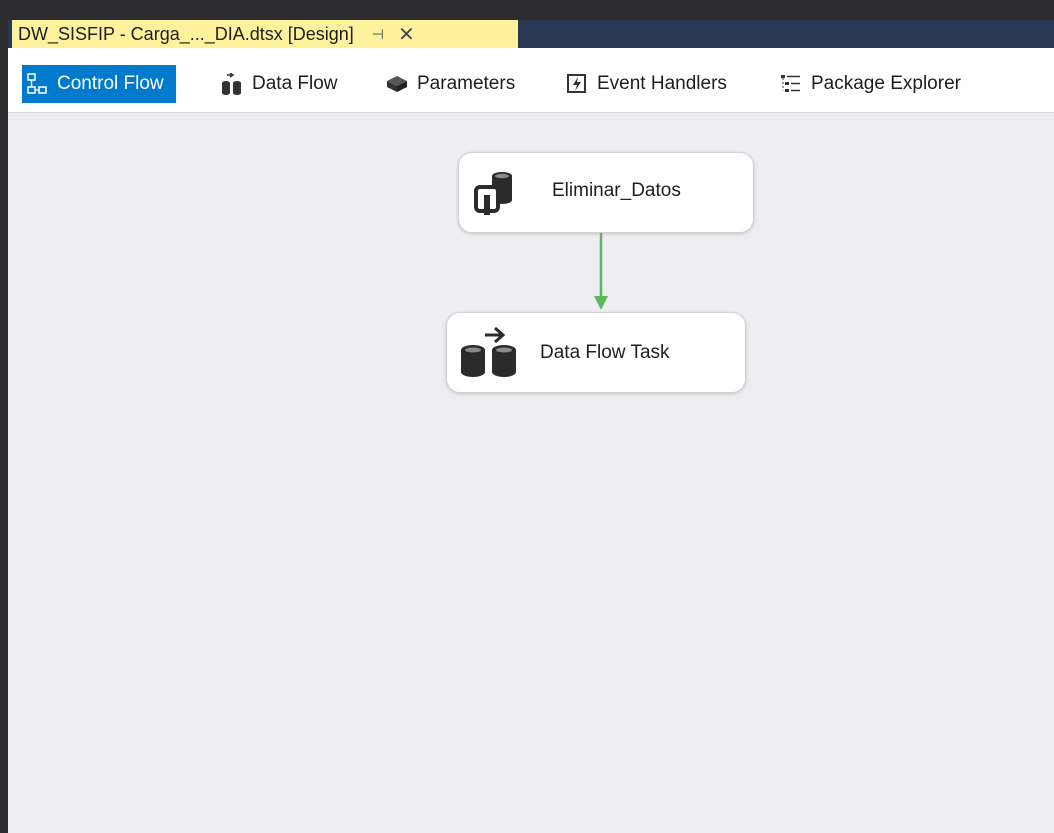  I want to click on tab-parameters: Parameters, so click(450, 84).